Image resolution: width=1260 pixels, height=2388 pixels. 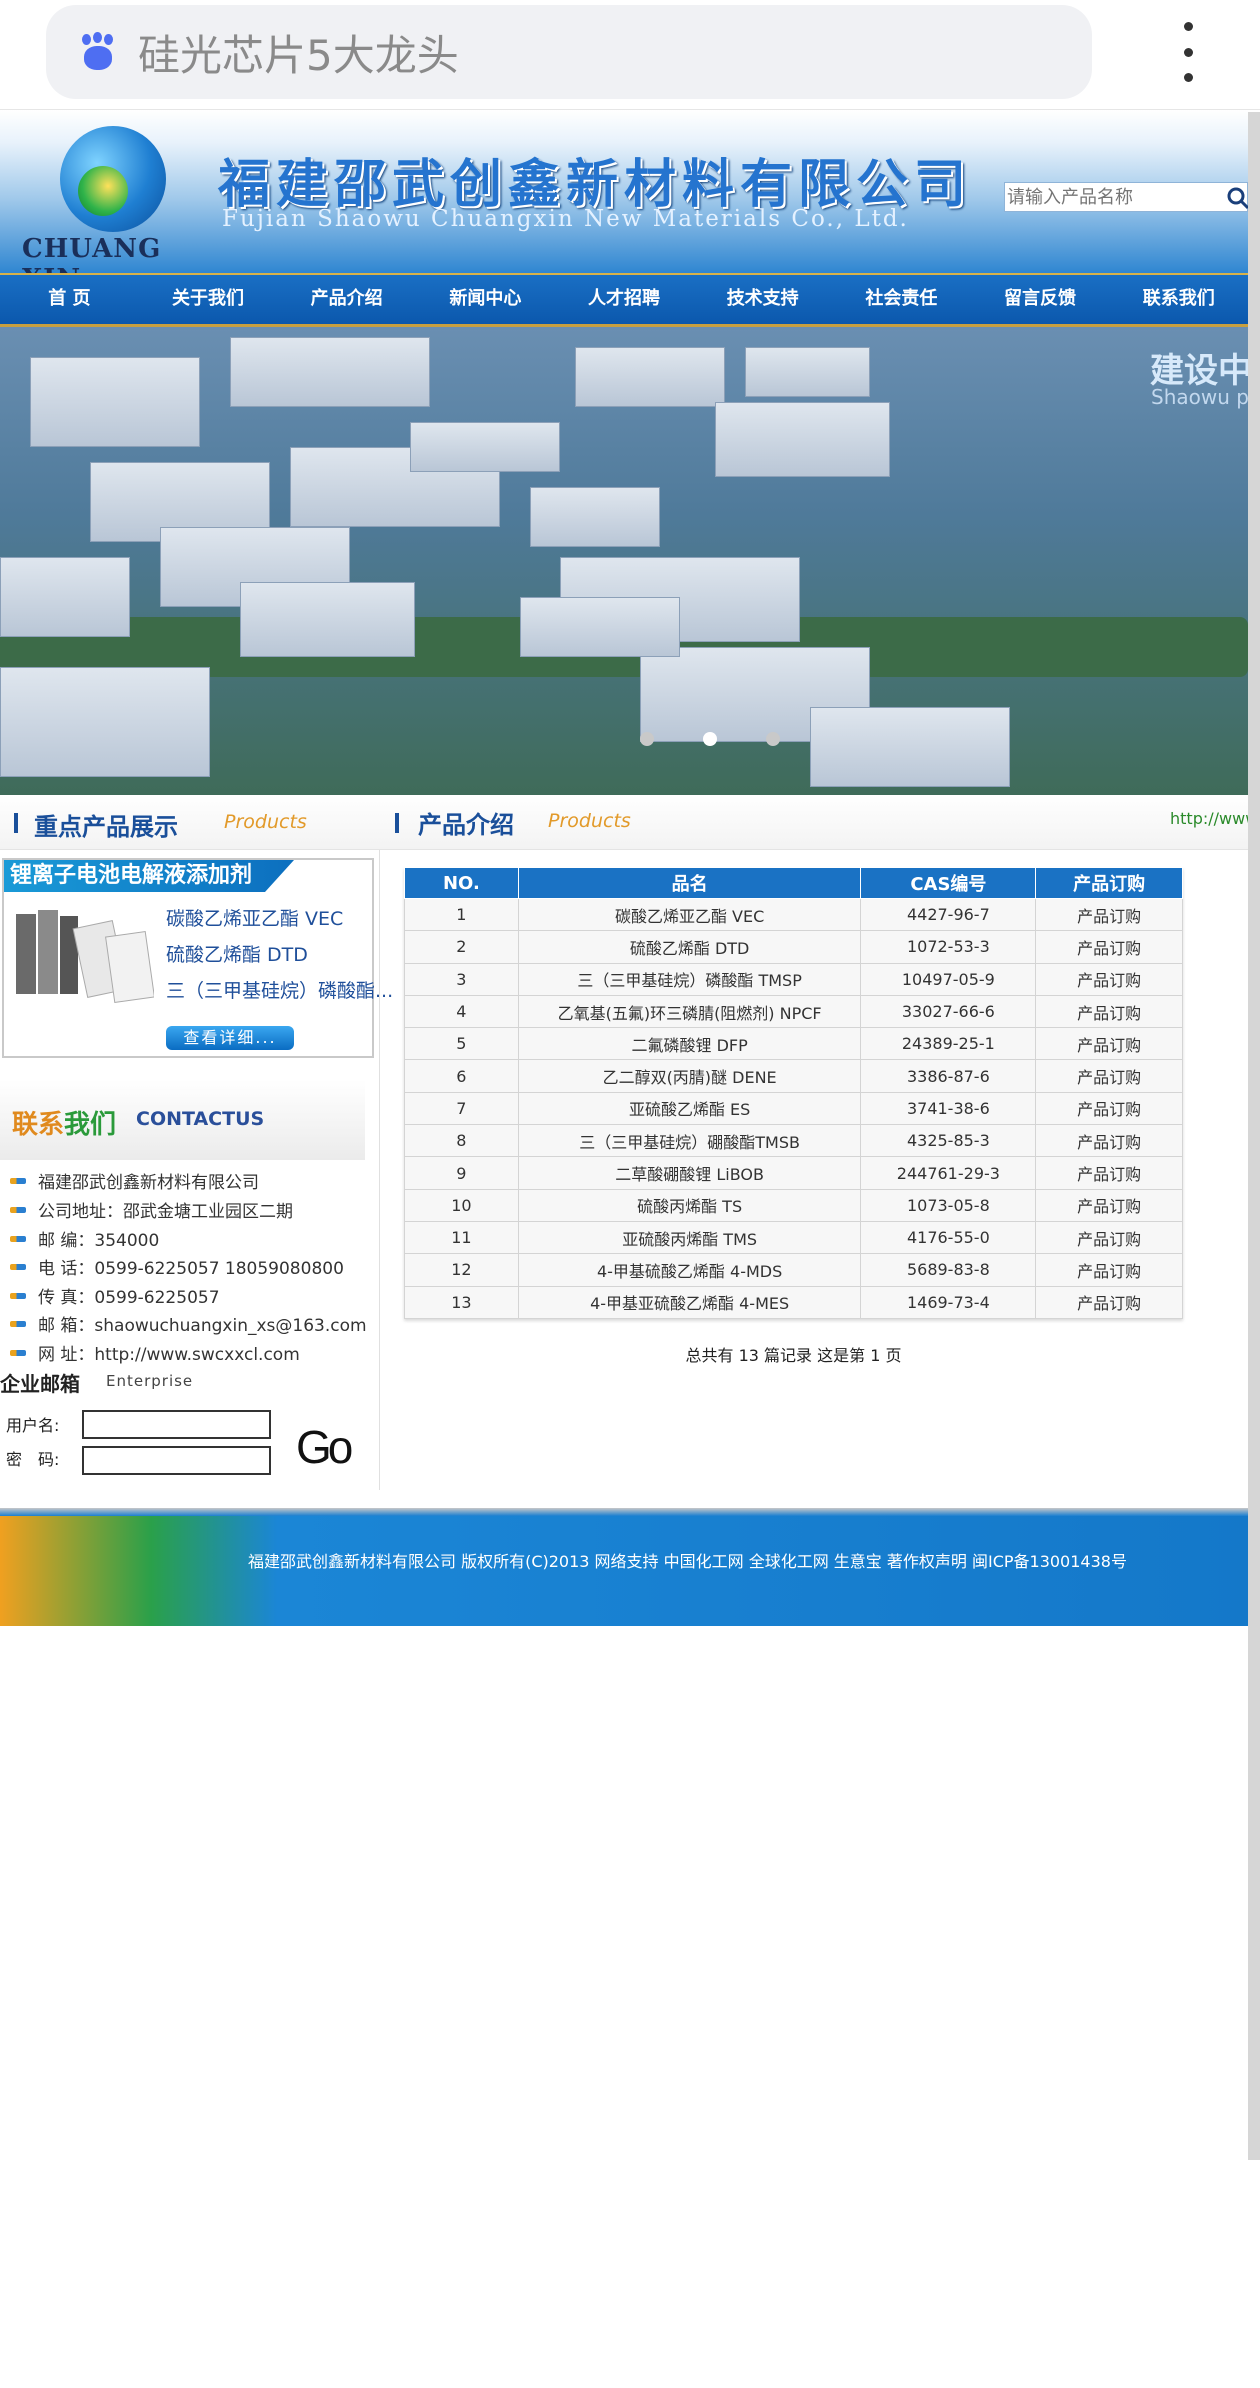 What do you see at coordinates (793, 883) in the screenshot?
I see `table-header-row: NO. 品名 CAS编号 产品订购` at bounding box center [793, 883].